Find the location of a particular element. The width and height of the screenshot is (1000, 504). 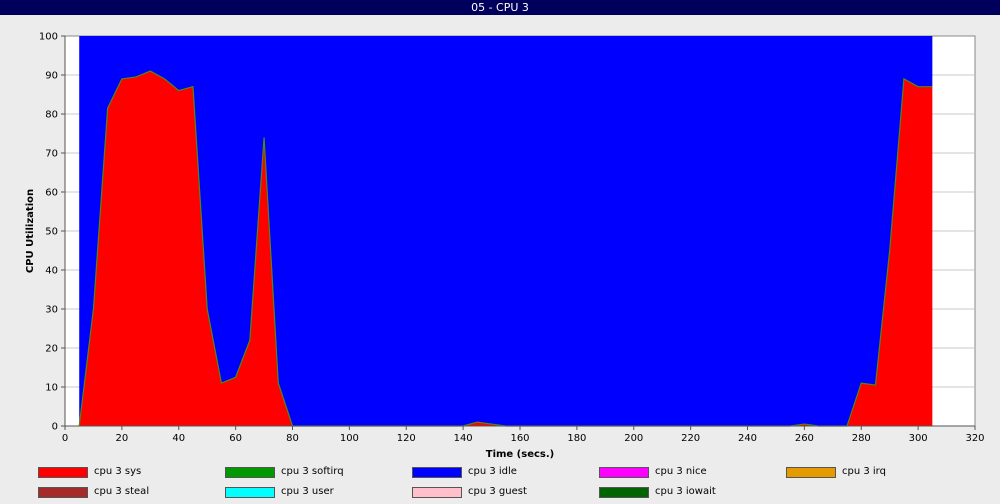

y-tick-label: 20 is located at coordinates (51, 349).